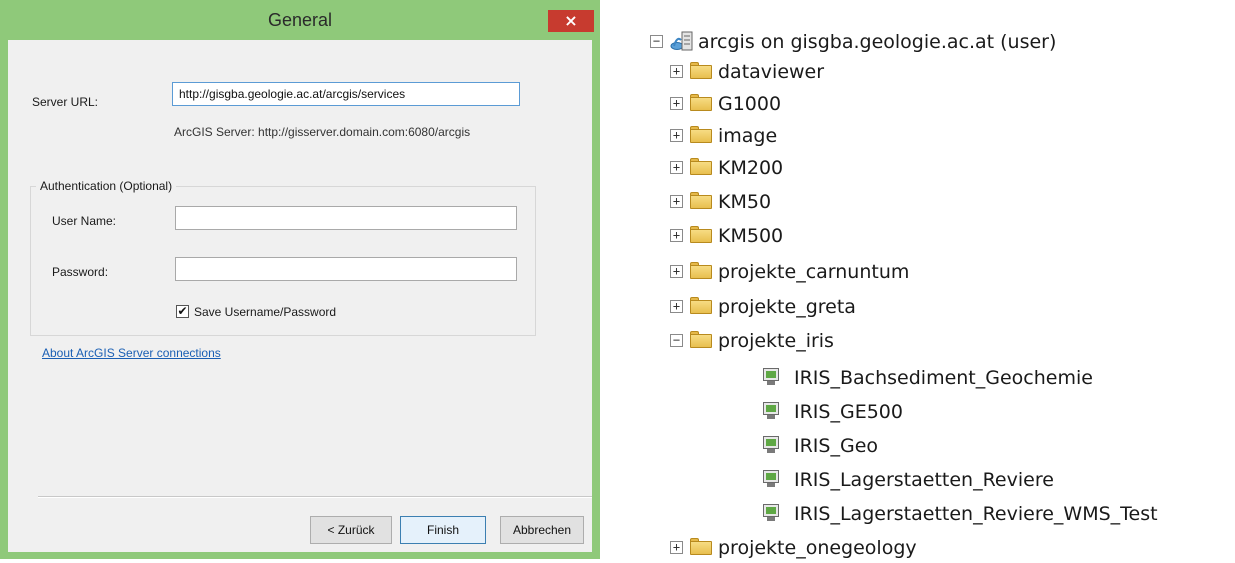 Image resolution: width=1235 pixels, height=563 pixels. I want to click on tree-folder-label: G1000, so click(750, 104).